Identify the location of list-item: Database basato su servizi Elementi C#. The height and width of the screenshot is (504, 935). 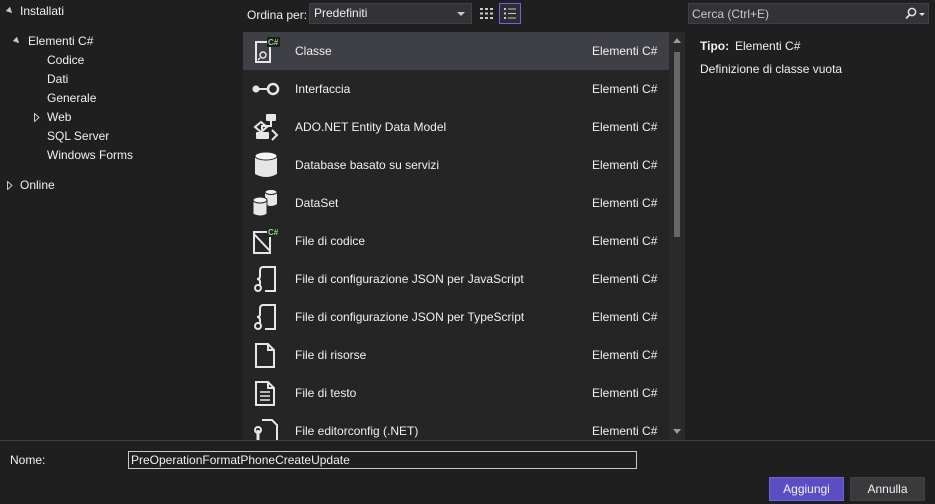
(456, 165).